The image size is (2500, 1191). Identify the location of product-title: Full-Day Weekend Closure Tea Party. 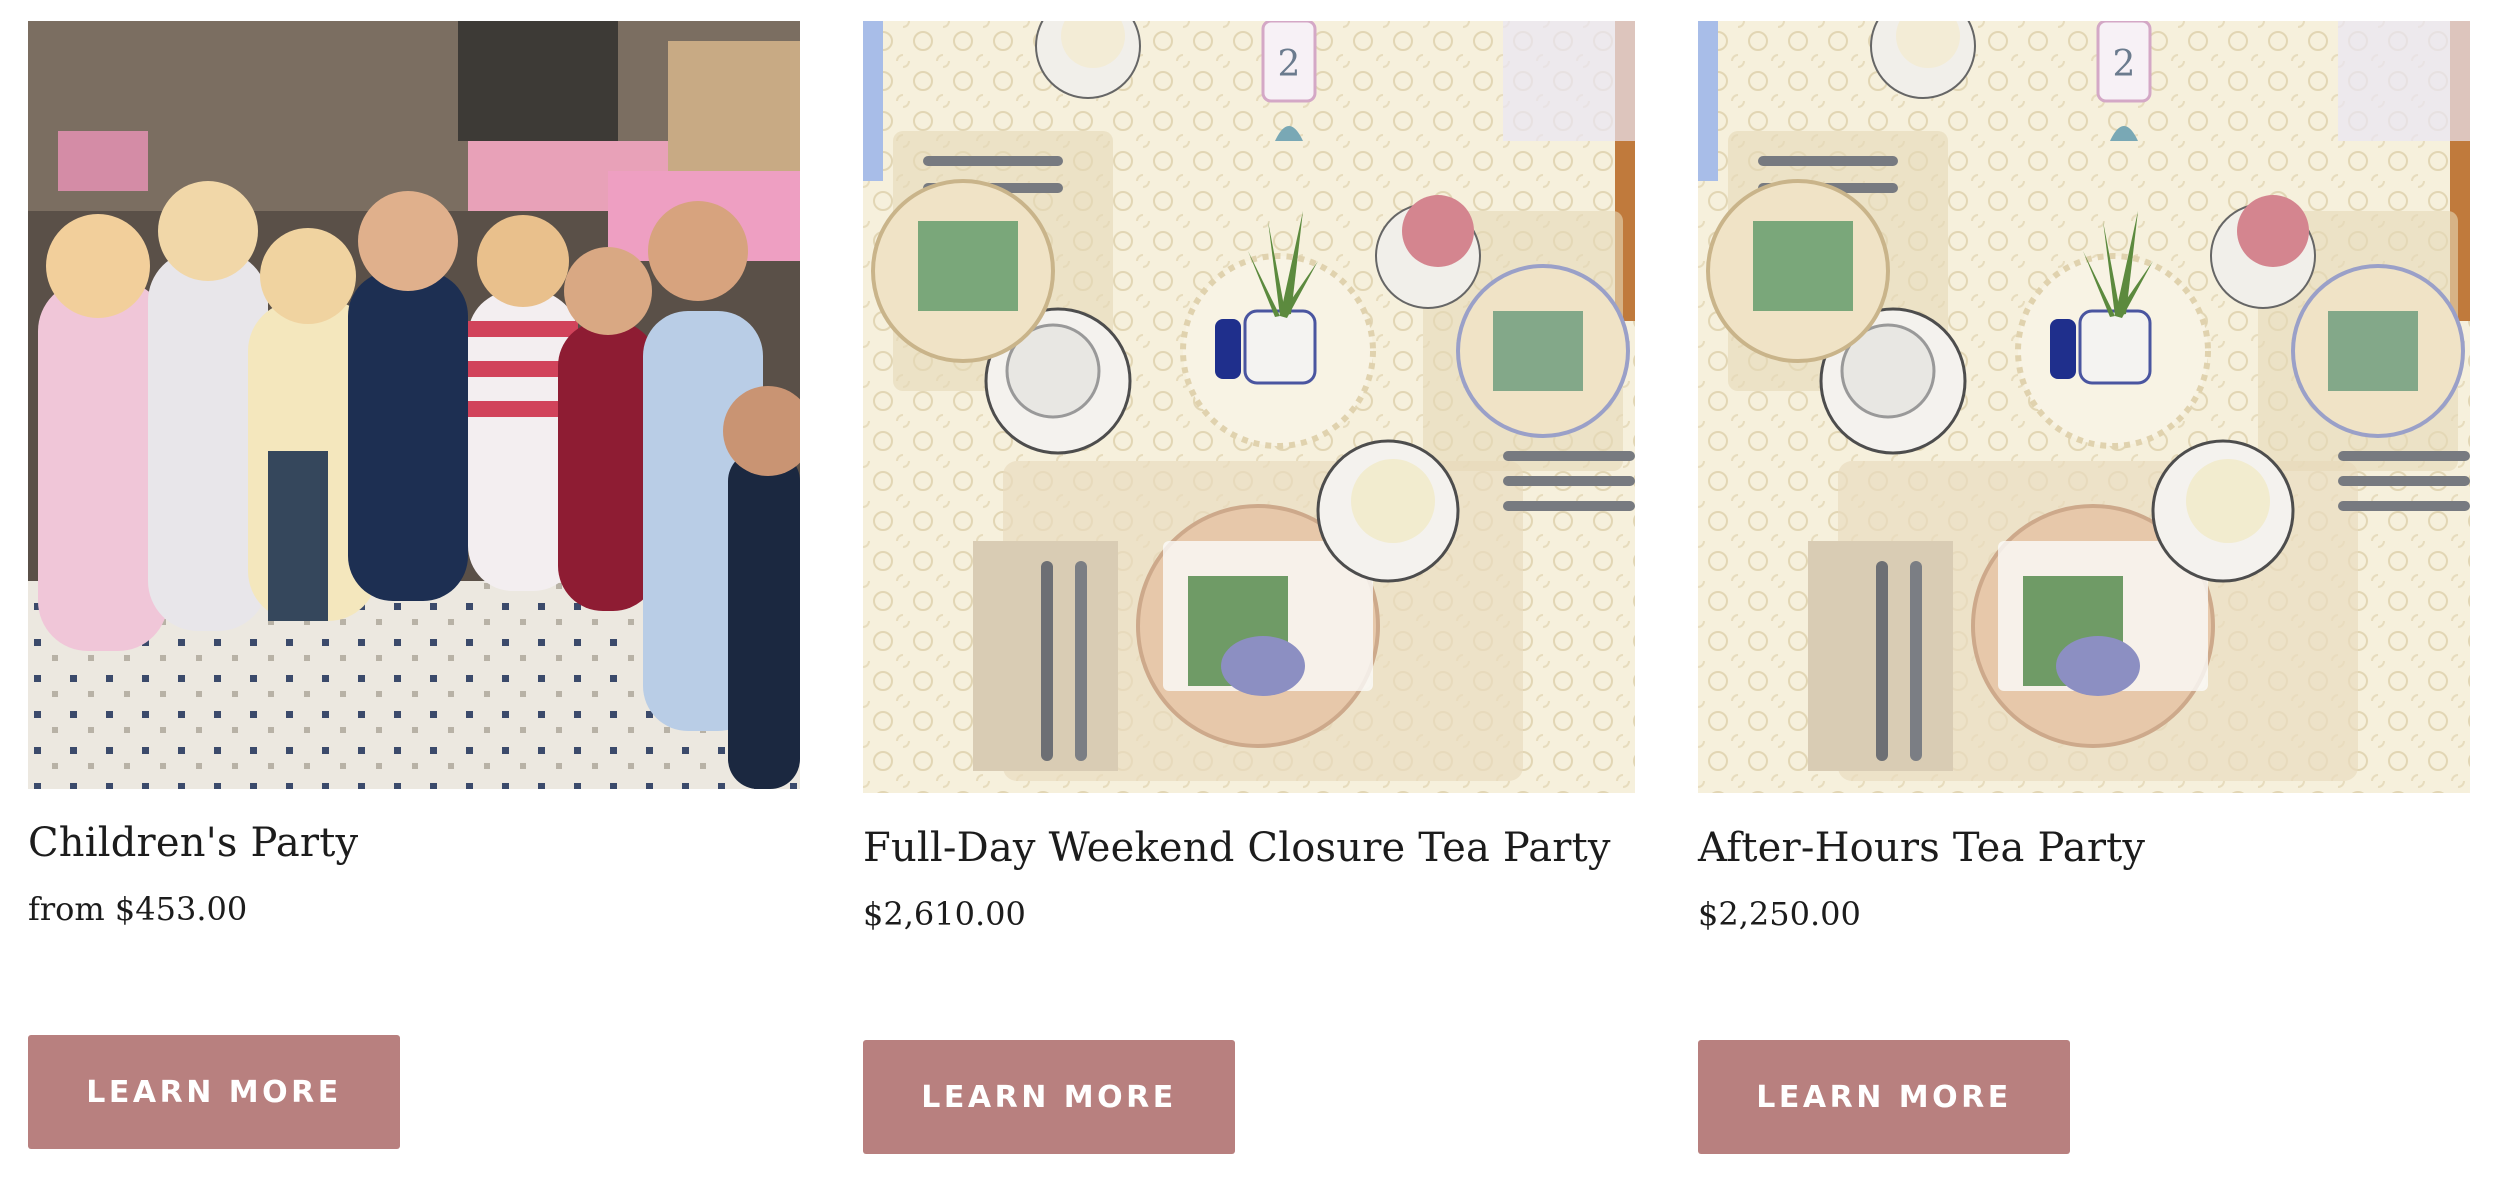
(1237, 848).